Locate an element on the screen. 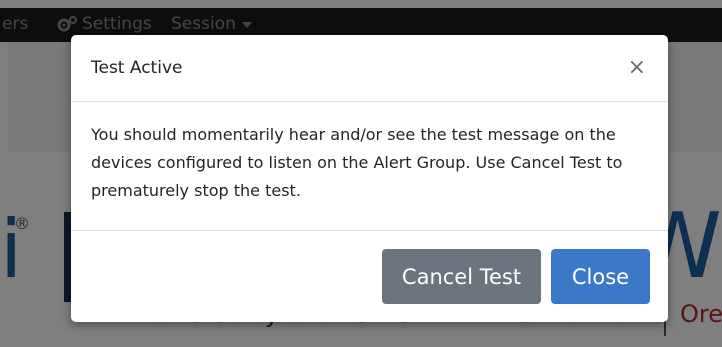  cancel-test-button: Cancel Test is located at coordinates (461, 276).